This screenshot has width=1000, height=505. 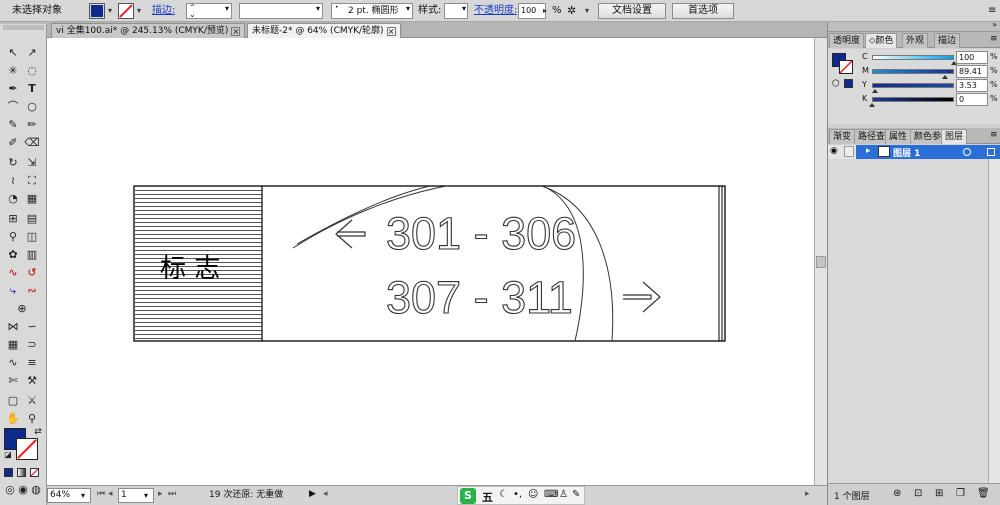 What do you see at coordinates (994, 24) in the screenshot?
I see `collapse-dock-icon: »` at bounding box center [994, 24].